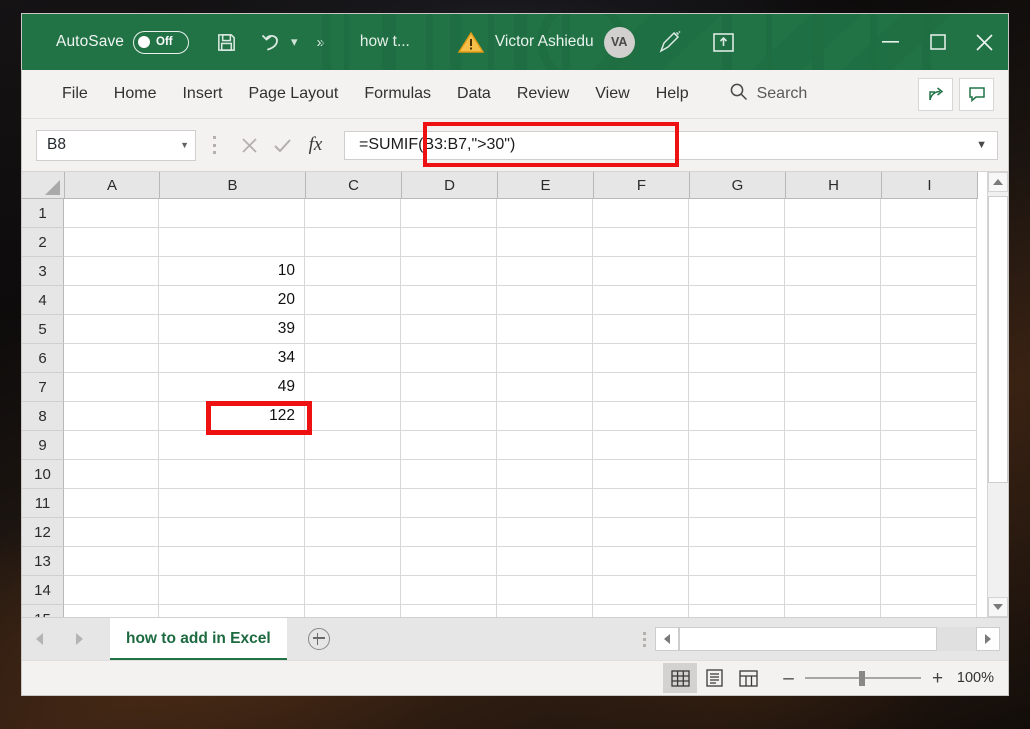 The width and height of the screenshot is (1030, 729). Describe the element at coordinates (545, 300) in the screenshot. I see `cell-e4` at that location.